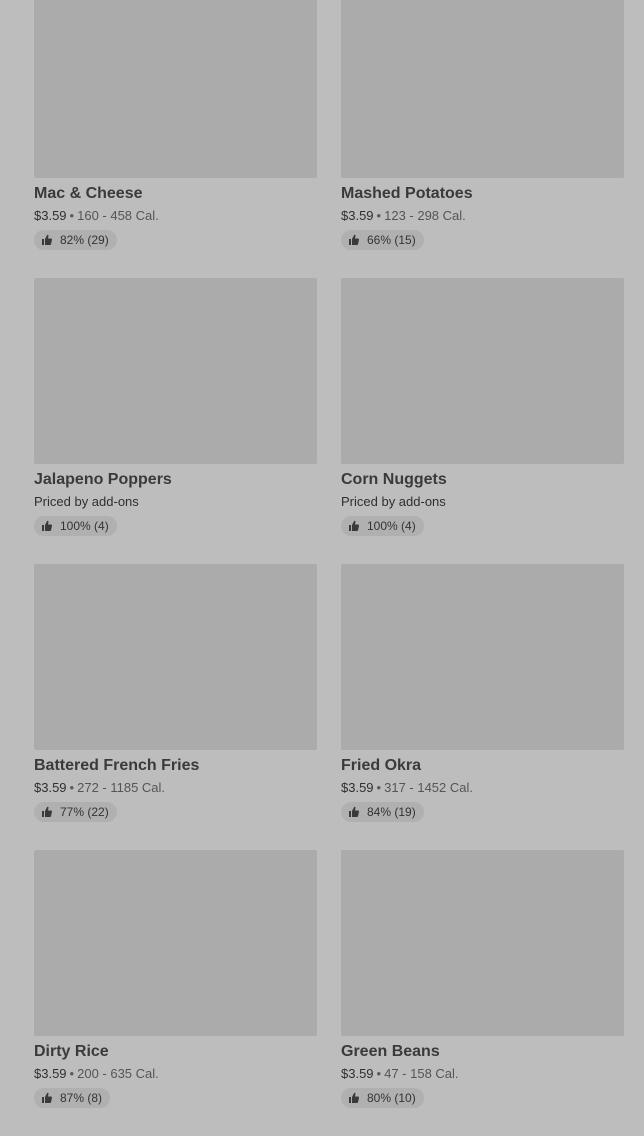 This screenshot has width=644, height=1136. Describe the element at coordinates (482, 1073) in the screenshot. I see `item-meta: $3.59 • 47 - 158 Cal.` at that location.